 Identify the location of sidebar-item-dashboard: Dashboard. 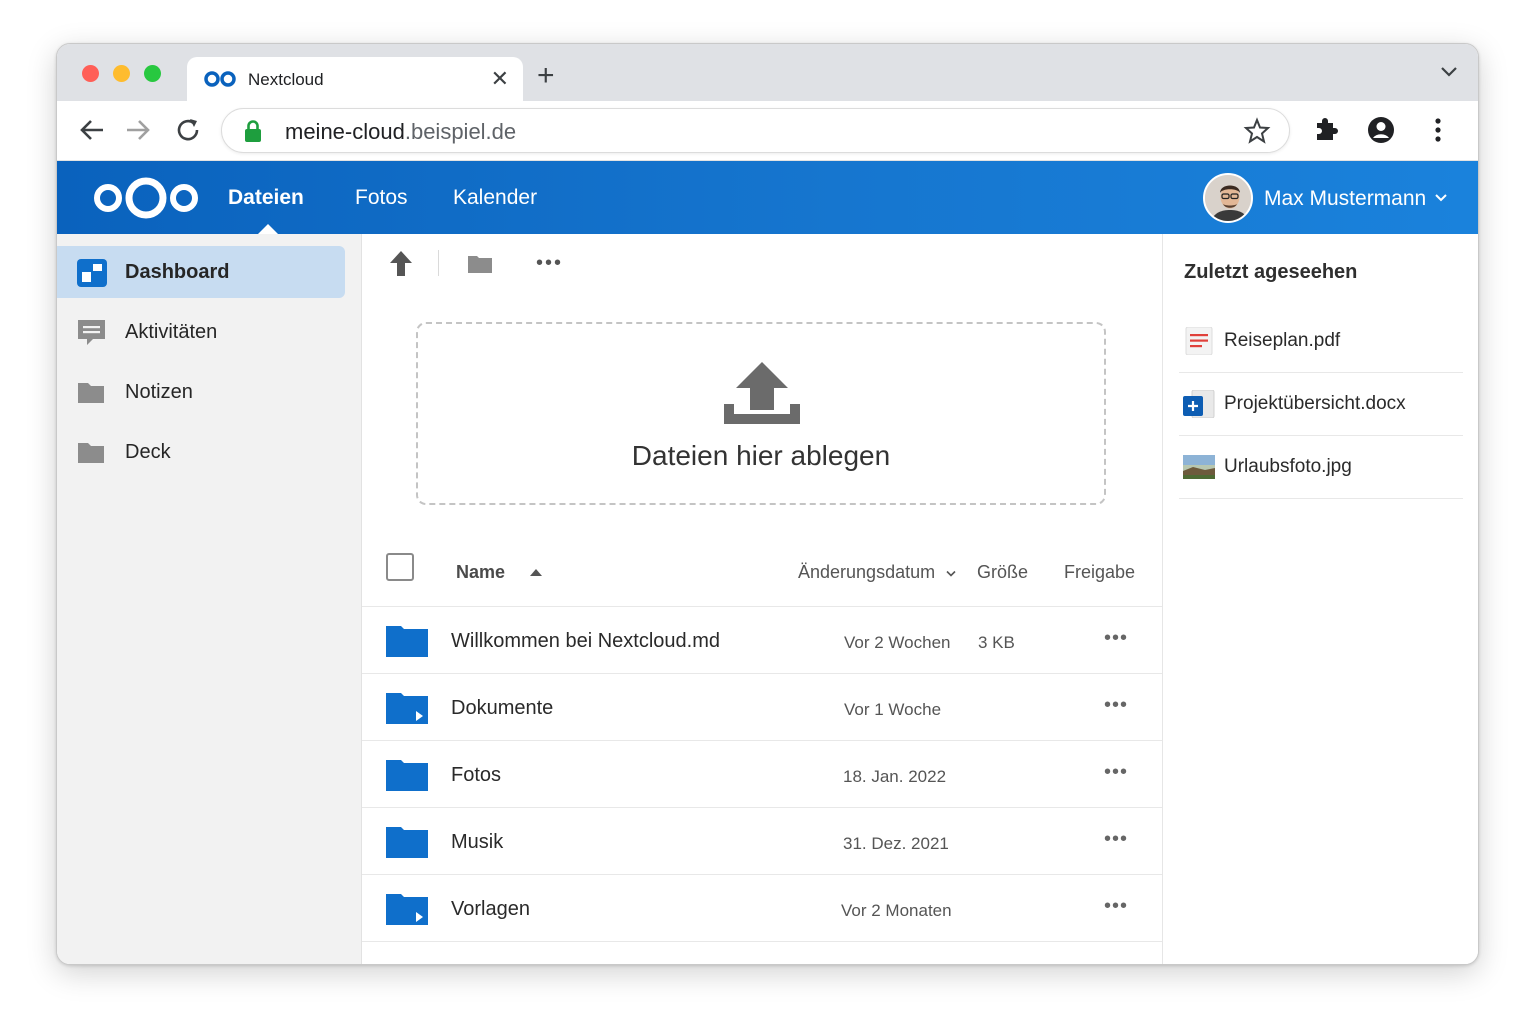
(201, 272).